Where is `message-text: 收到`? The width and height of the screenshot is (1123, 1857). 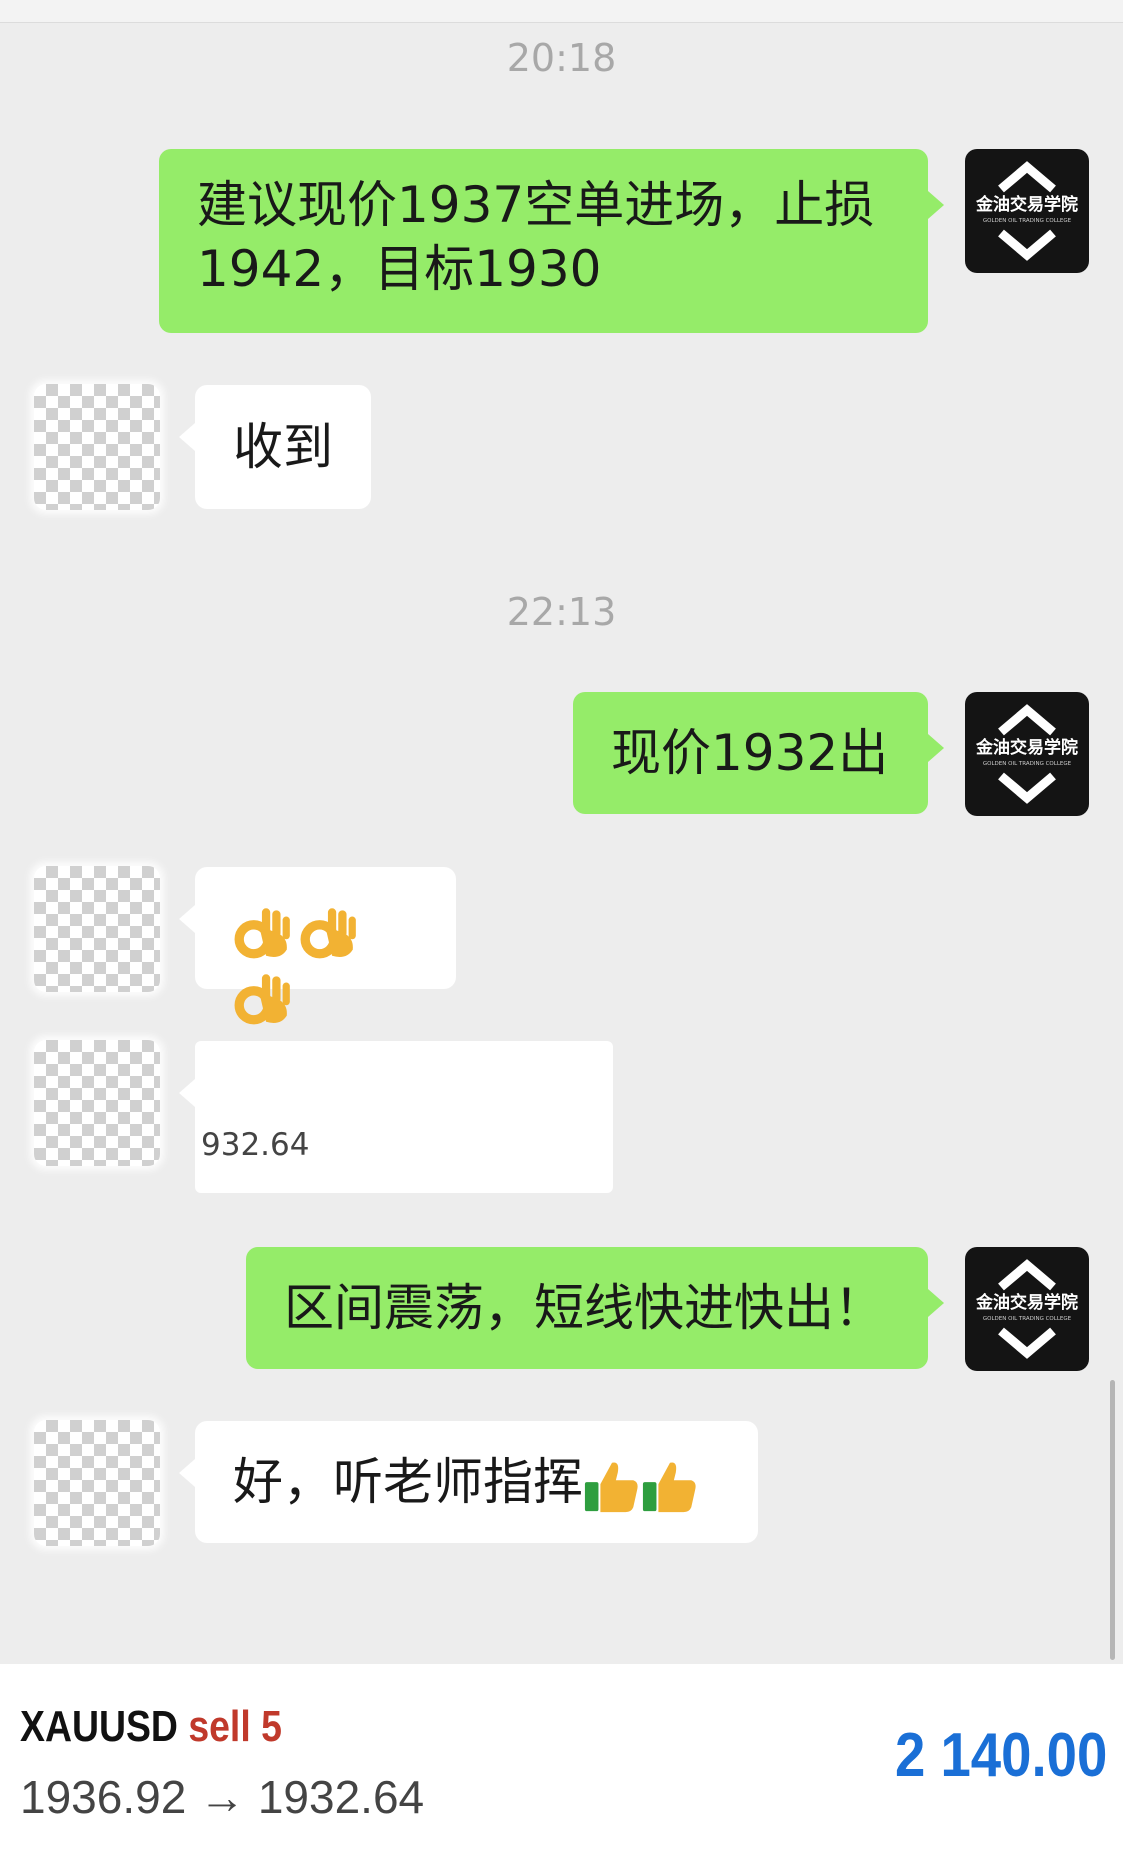 message-text: 收到 is located at coordinates (283, 447).